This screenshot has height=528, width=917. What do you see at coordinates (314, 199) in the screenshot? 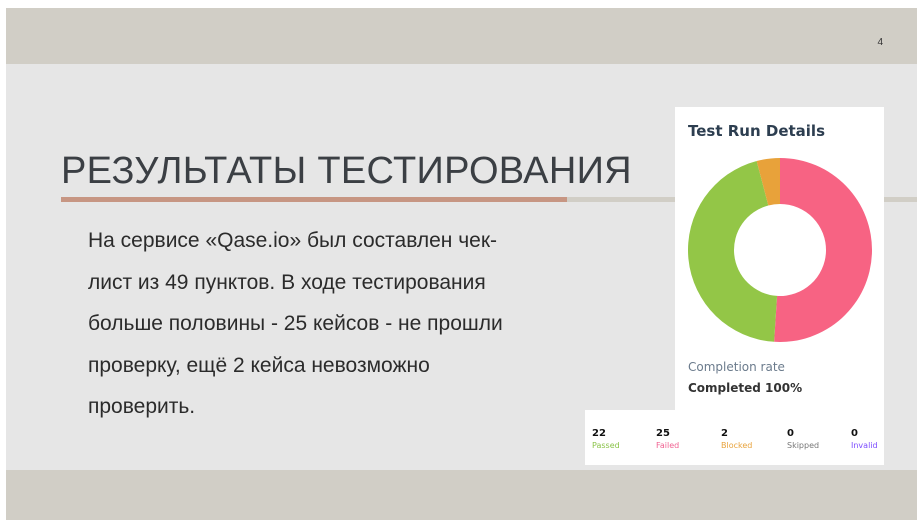
I see `title-underline` at bounding box center [314, 199].